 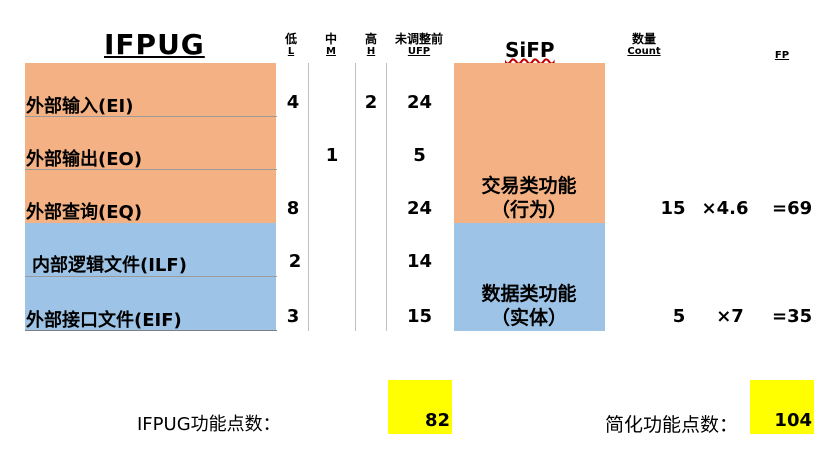 I want to click on count-header: 数量 Count, so click(x=644, y=45).